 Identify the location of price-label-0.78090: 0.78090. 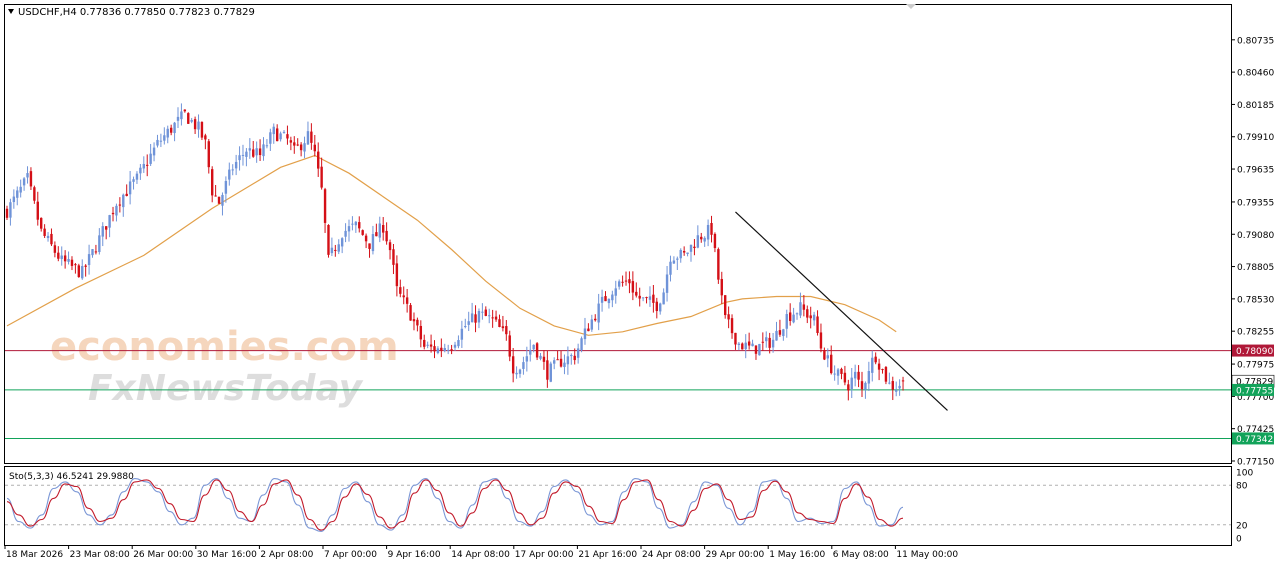
(1254, 352).